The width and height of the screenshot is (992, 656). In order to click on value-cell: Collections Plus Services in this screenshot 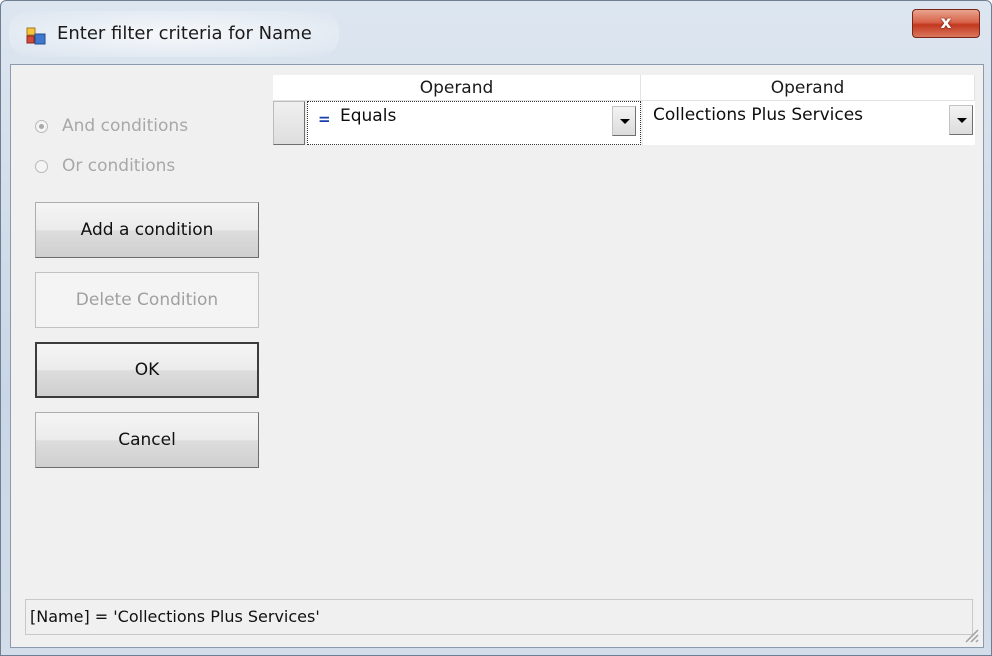, I will do `click(809, 123)`.